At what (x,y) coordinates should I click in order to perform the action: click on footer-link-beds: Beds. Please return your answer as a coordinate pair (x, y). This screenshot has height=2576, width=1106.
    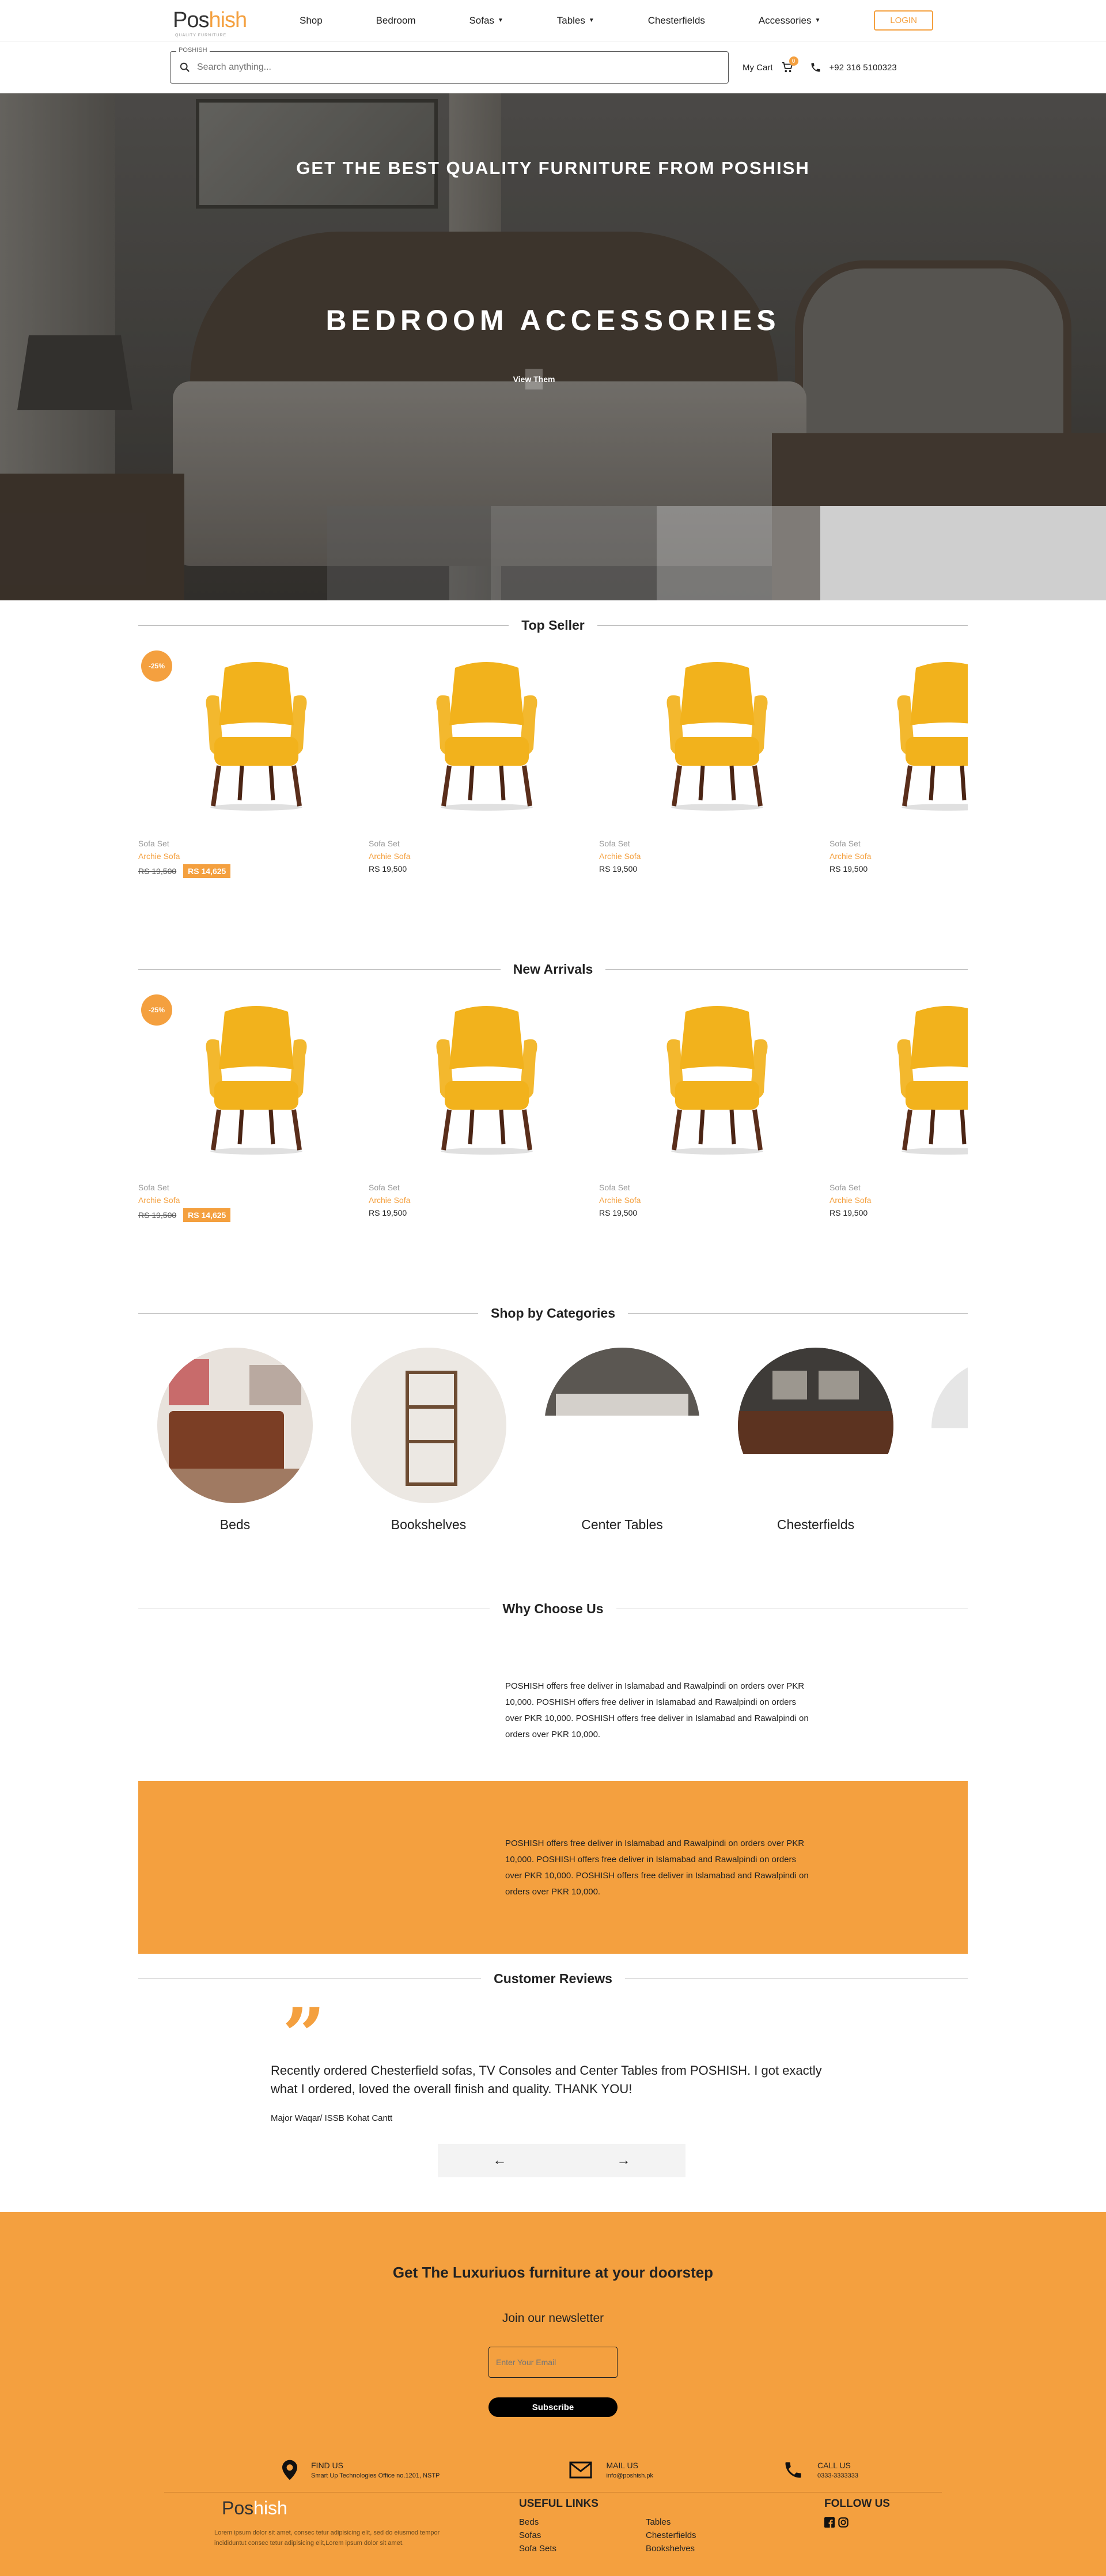
    Looking at the image, I should click on (582, 2522).